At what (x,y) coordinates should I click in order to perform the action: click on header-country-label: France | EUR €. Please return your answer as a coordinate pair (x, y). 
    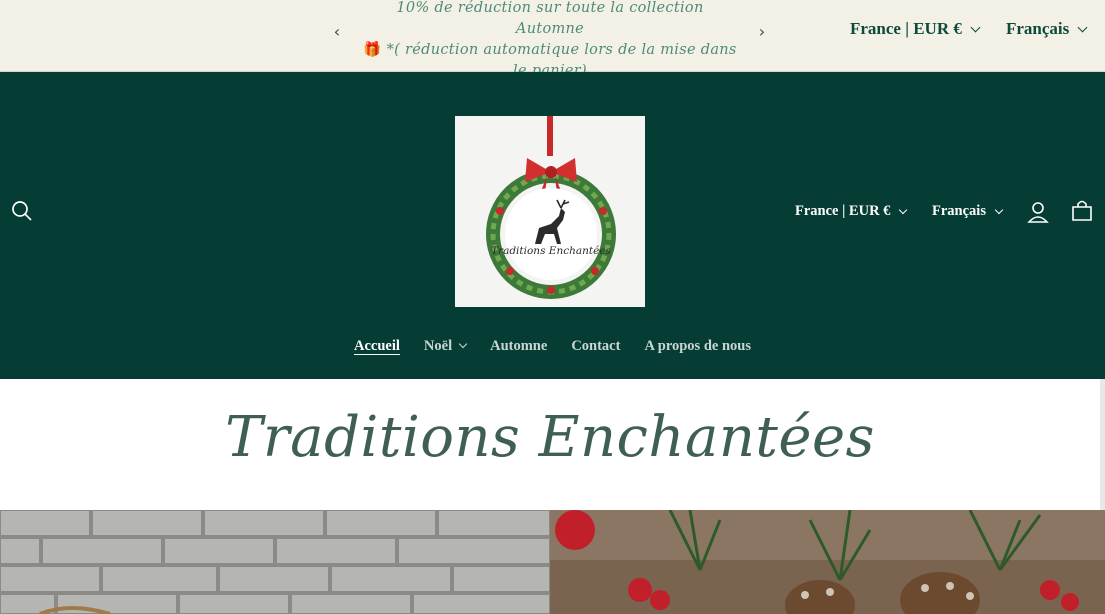
    Looking at the image, I should click on (843, 211).